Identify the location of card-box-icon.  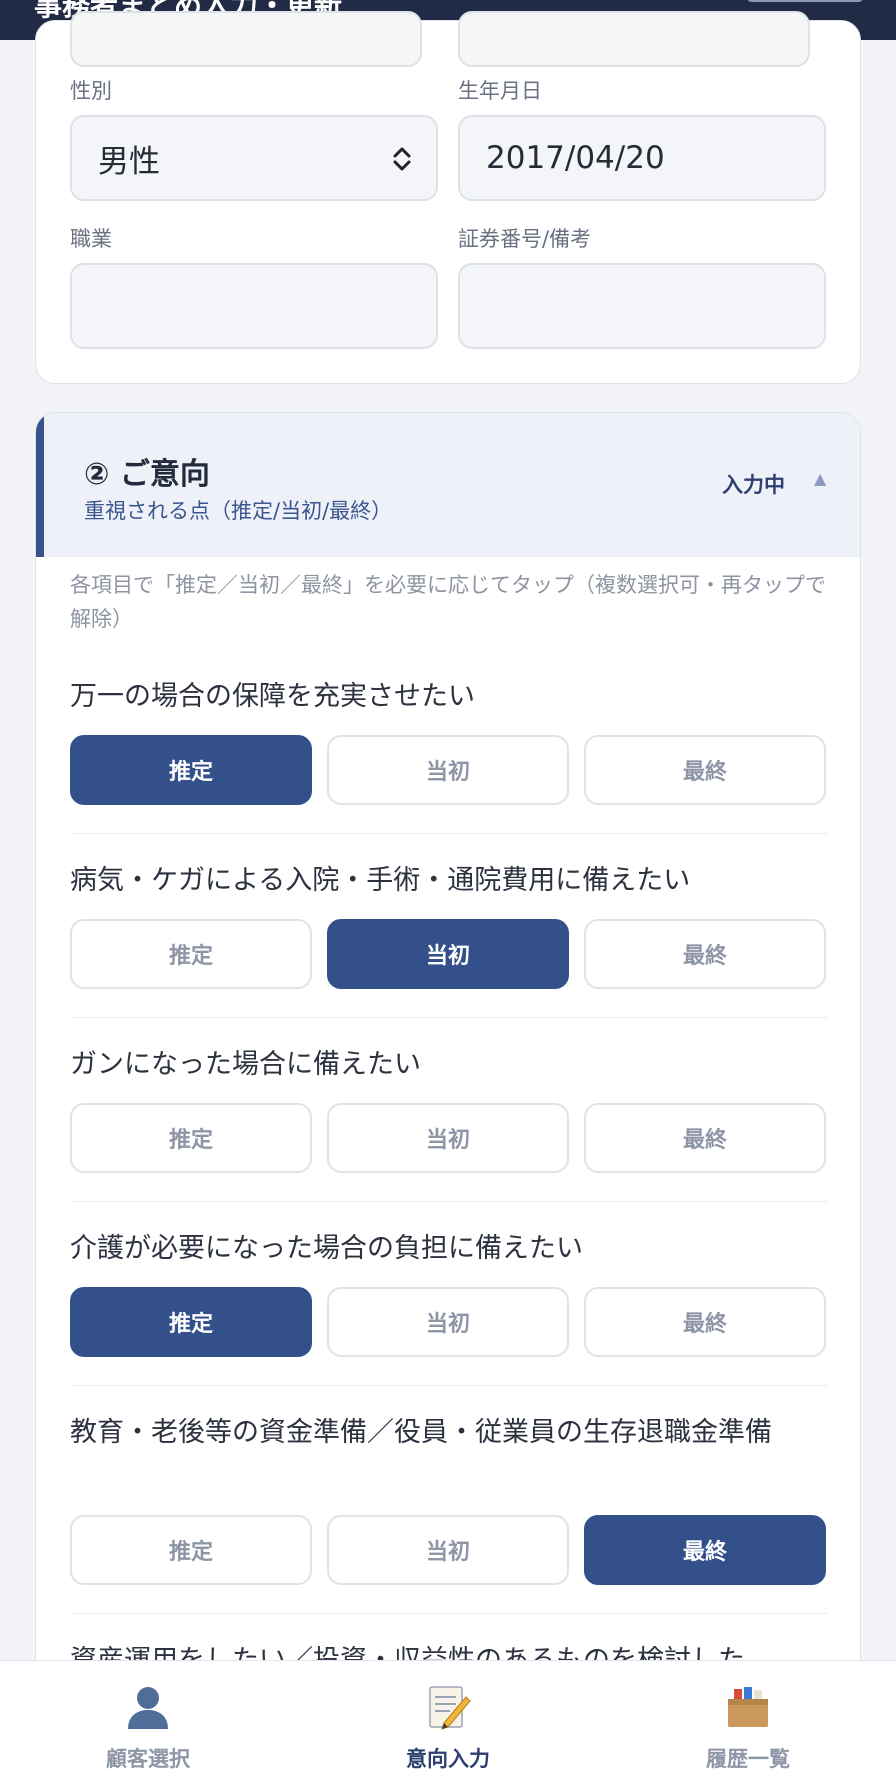
(748, 1707).